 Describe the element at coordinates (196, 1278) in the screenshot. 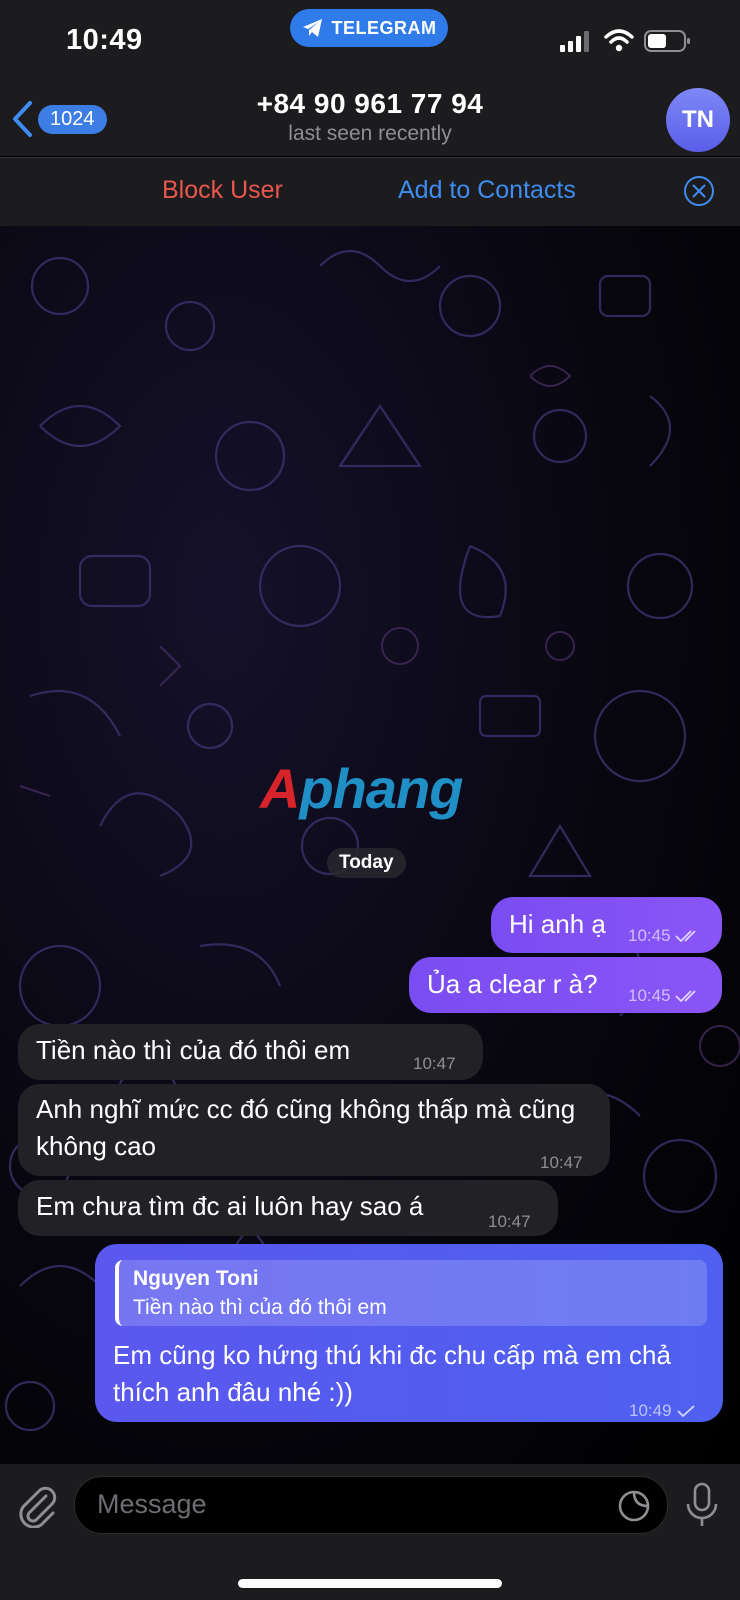

I see `reply-author: Nguyen Toni` at that location.